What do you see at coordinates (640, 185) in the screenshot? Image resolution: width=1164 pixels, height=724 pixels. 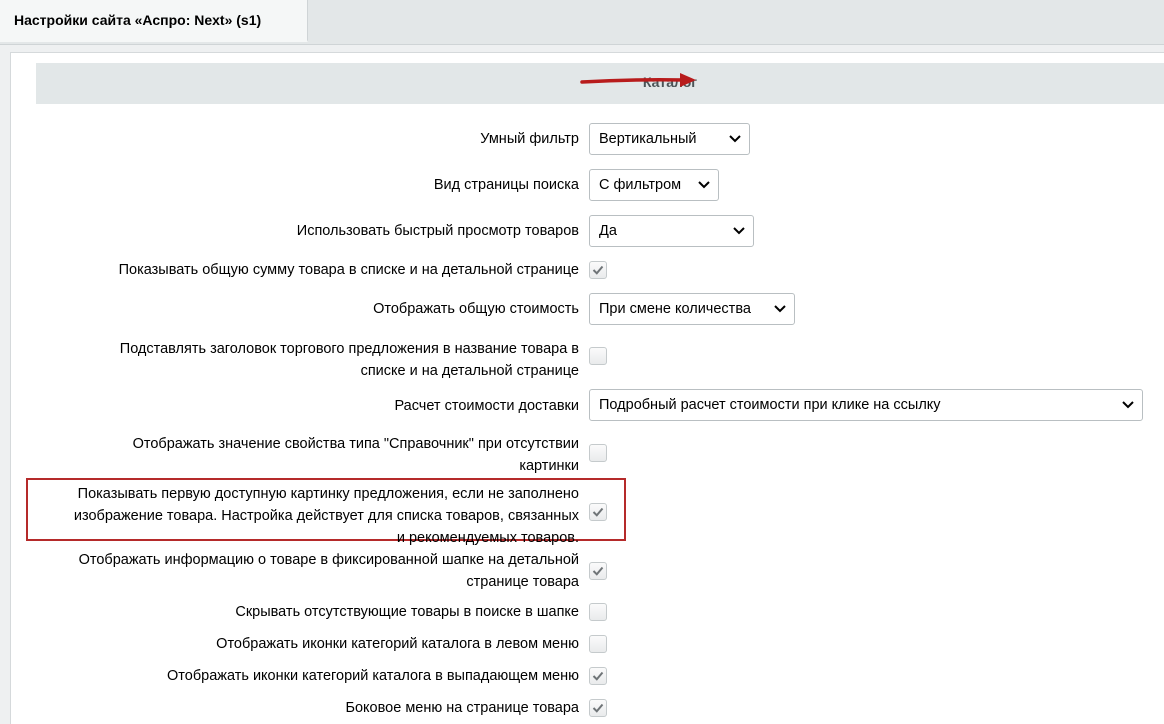 I see `search-view-value: С фильтром` at bounding box center [640, 185].